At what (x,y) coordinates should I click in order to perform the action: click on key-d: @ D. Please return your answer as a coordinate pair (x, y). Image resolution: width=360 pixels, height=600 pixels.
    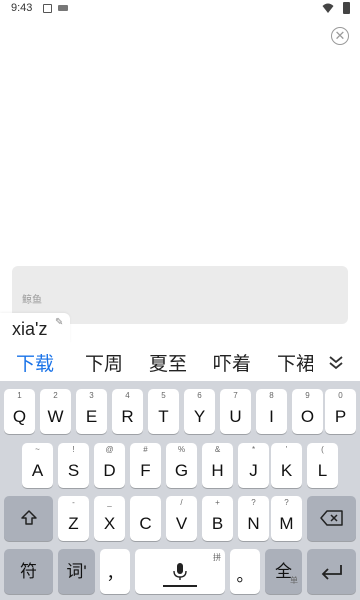
    Looking at the image, I should click on (109, 465).